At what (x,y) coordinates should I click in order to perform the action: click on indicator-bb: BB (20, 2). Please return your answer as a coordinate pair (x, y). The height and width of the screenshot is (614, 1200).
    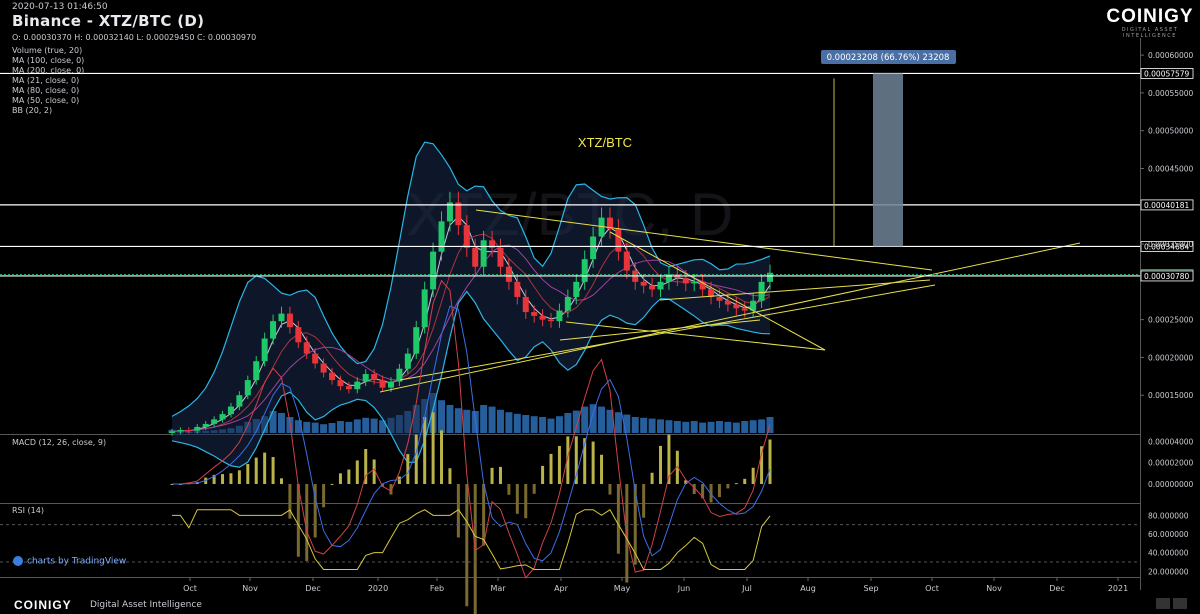
    Looking at the image, I should click on (48, 111).